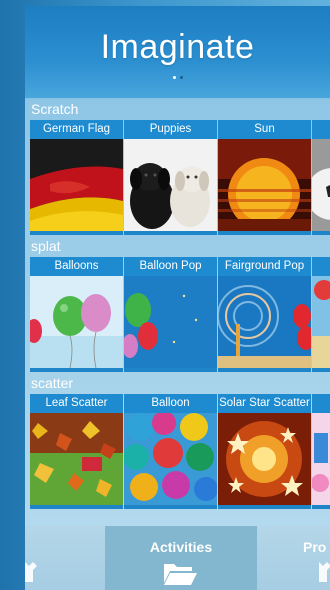 The width and height of the screenshot is (330, 590). I want to click on tile-label: Balloons, so click(76, 266).